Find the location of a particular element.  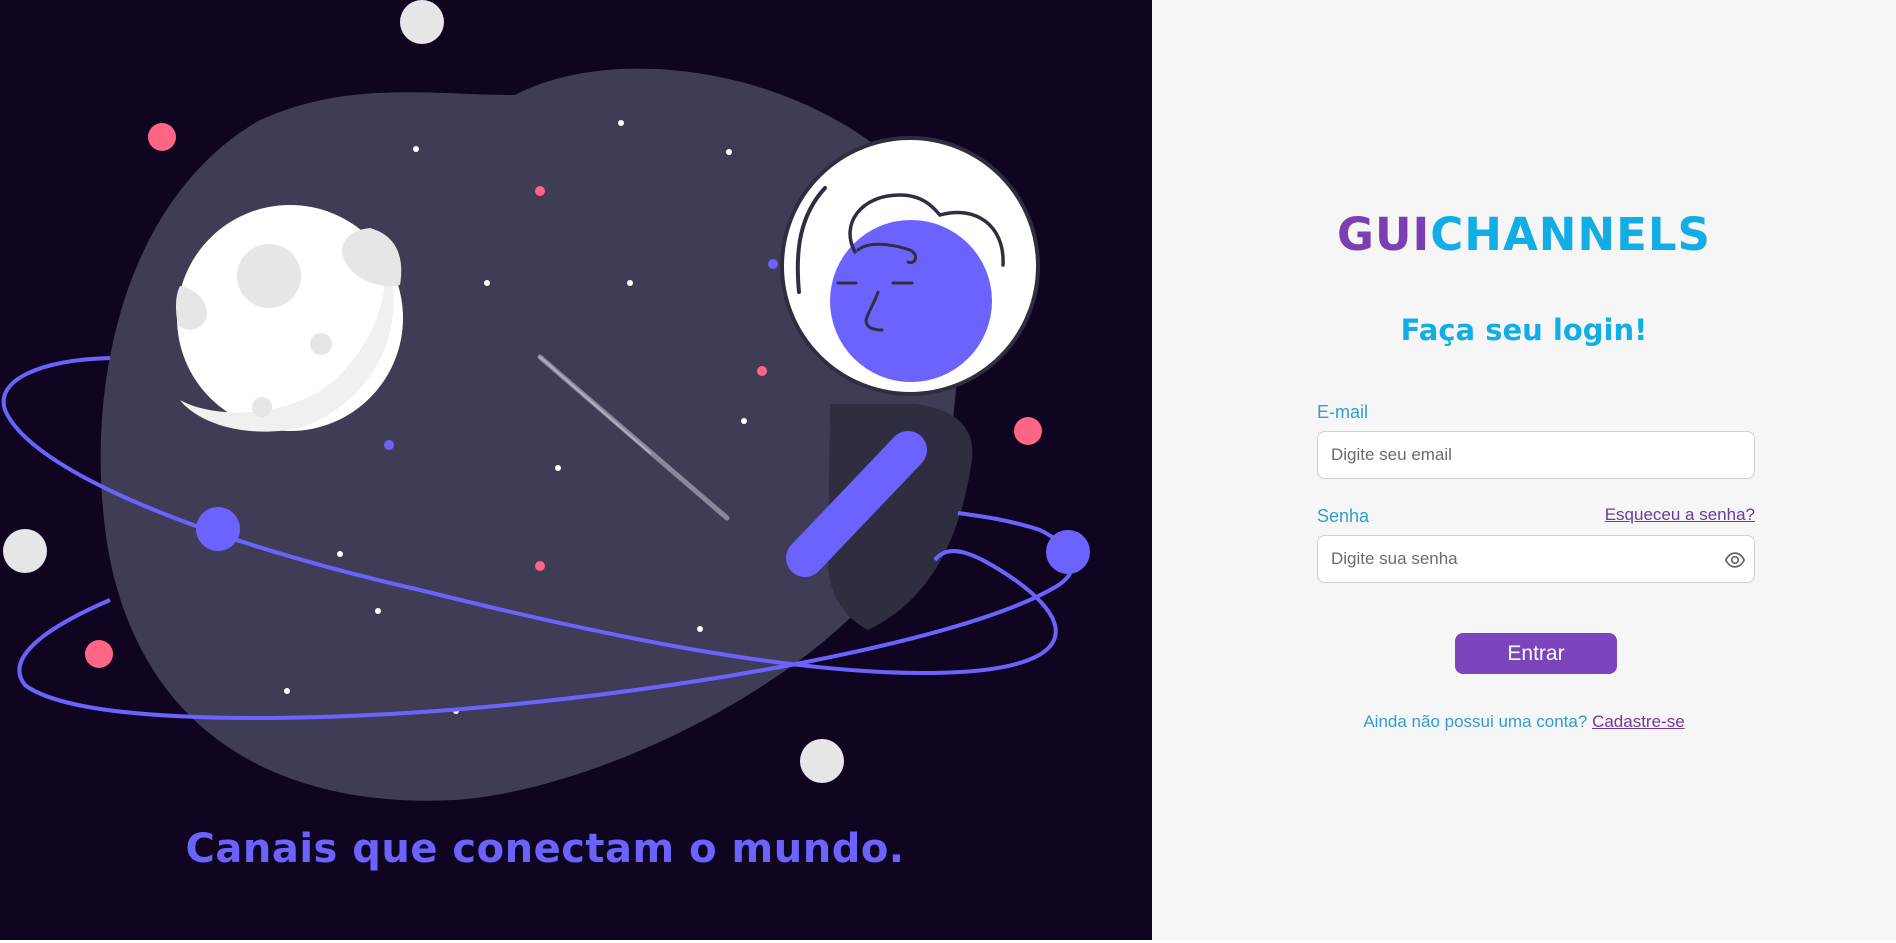

password-label: Senha is located at coordinates (1343, 516).